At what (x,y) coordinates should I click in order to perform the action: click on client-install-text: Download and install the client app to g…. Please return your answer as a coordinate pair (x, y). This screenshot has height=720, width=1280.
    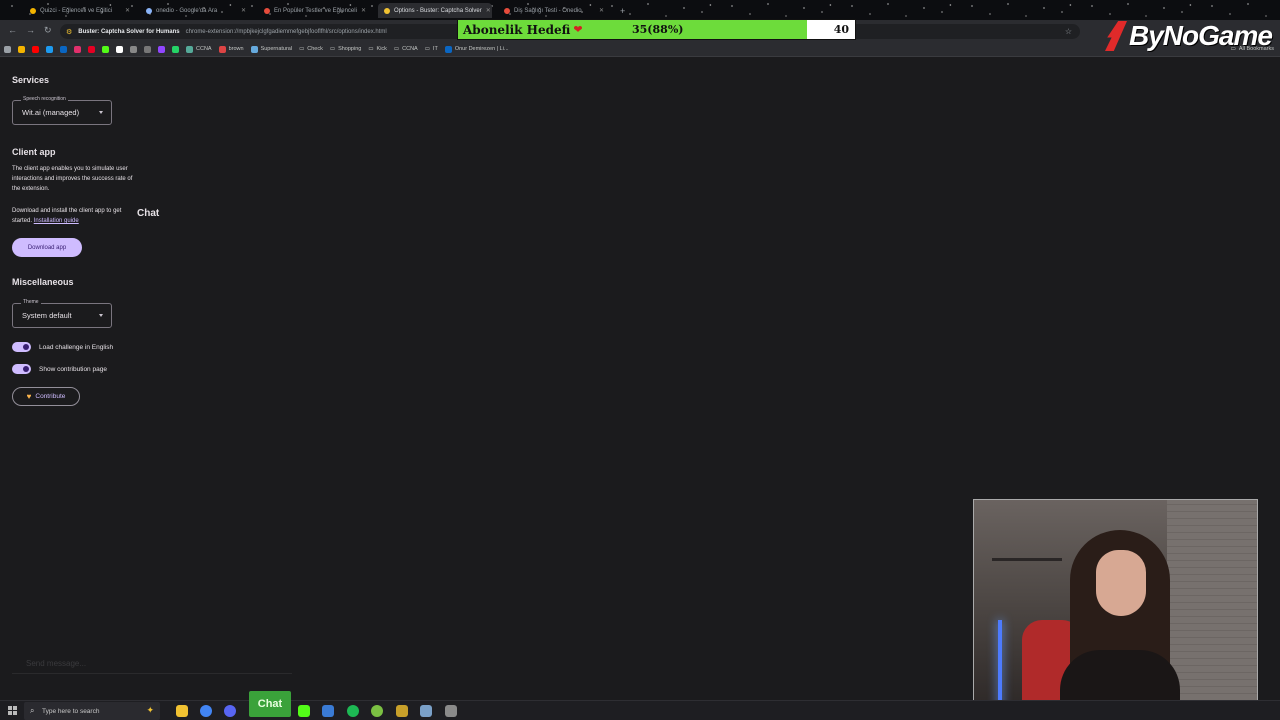
    Looking at the image, I should click on (71, 216).